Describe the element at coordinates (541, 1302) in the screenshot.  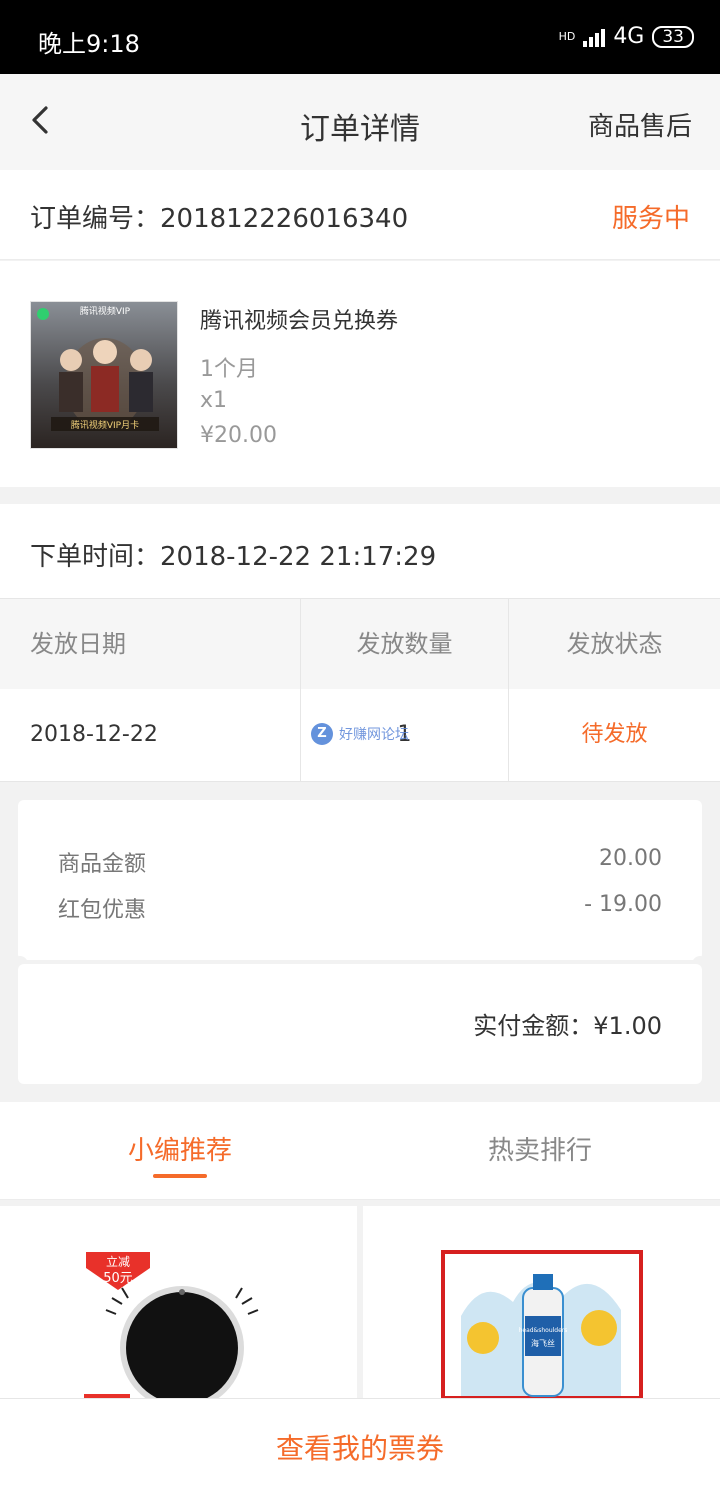
I see `recommend-item-shampoo: head&shoulders 海飞丝` at that location.